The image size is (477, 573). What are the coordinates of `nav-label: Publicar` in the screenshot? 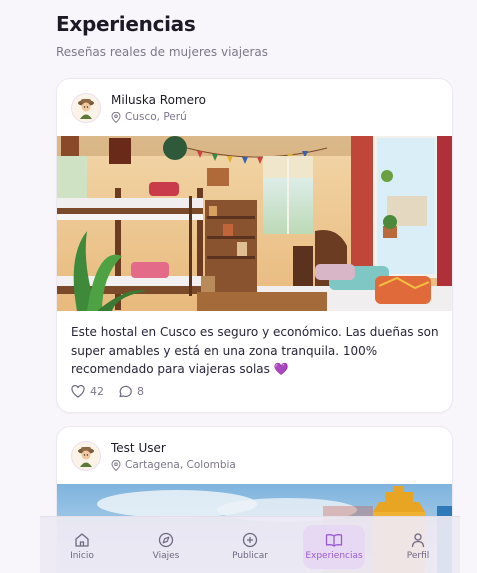 It's located at (250, 556).